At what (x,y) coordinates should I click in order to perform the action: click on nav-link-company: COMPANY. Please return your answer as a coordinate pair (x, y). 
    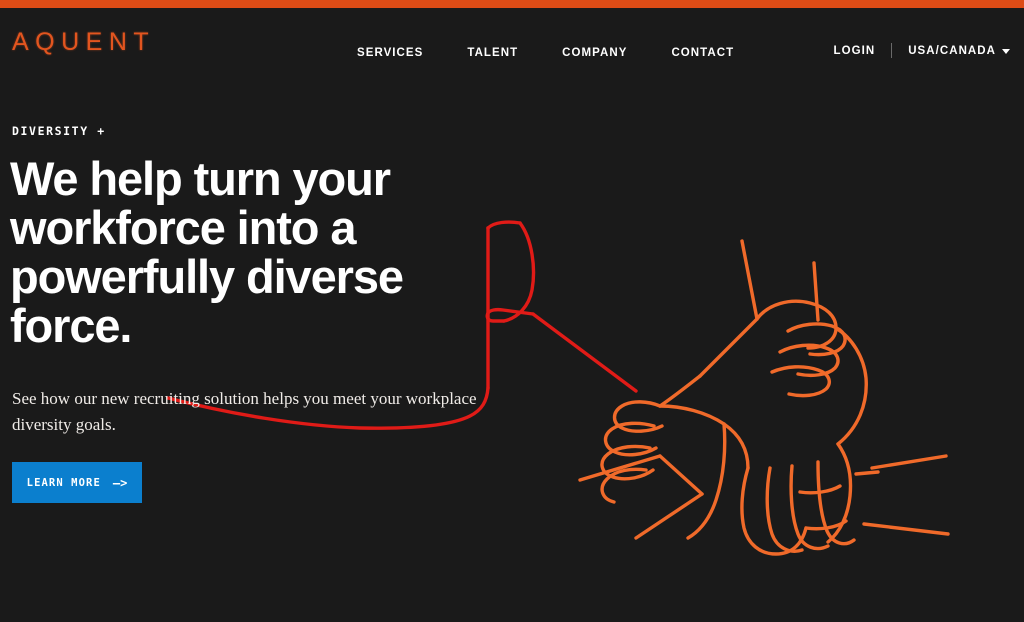
    Looking at the image, I should click on (594, 53).